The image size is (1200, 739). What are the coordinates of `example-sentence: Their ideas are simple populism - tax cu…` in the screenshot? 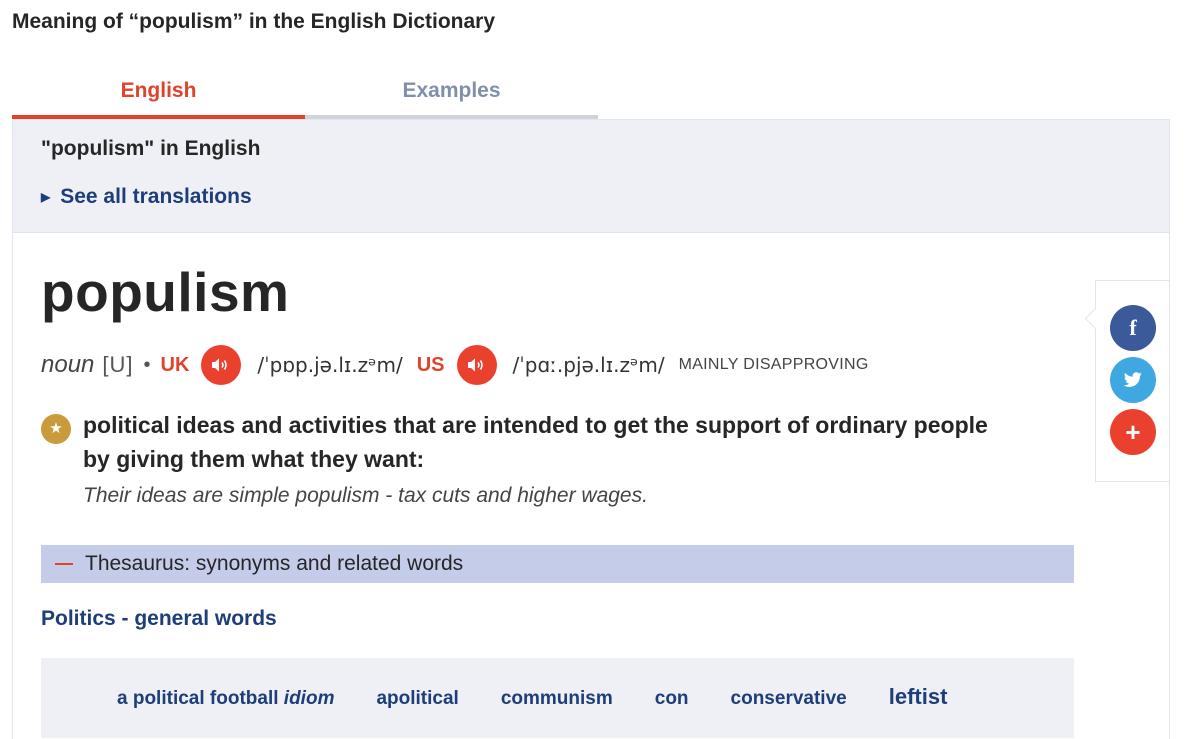 It's located at (365, 495).